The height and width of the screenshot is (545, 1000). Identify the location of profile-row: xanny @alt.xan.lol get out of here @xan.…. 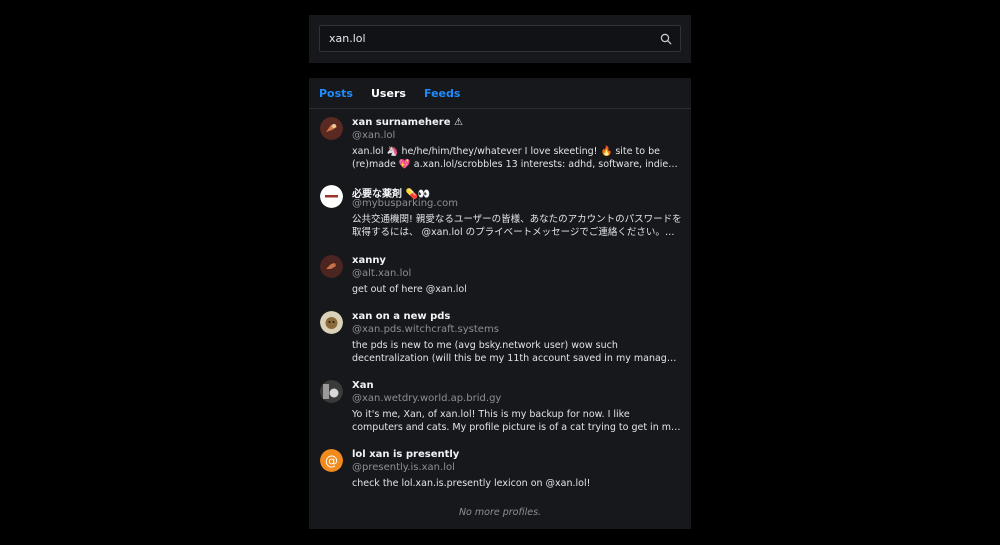
(500, 275).